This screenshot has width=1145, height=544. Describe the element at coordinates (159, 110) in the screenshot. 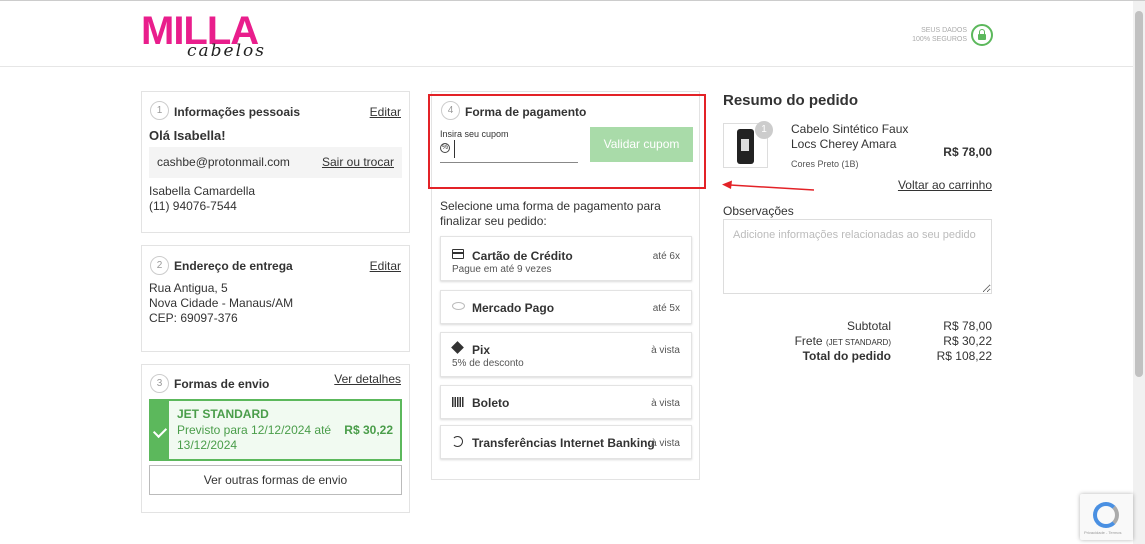

I see `step-number: 1` at that location.